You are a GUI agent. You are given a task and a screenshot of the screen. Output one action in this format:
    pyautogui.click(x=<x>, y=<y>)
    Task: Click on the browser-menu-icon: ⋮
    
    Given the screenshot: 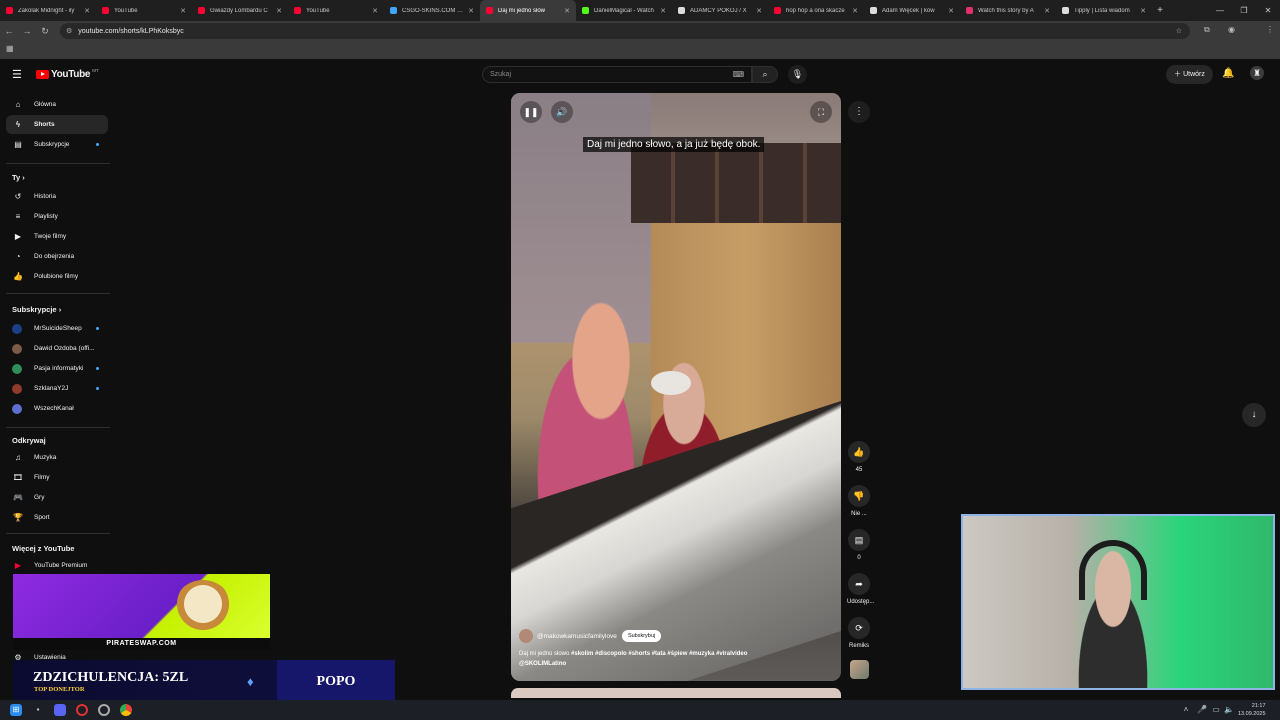 What is the action you would take?
    pyautogui.click(x=1270, y=29)
    